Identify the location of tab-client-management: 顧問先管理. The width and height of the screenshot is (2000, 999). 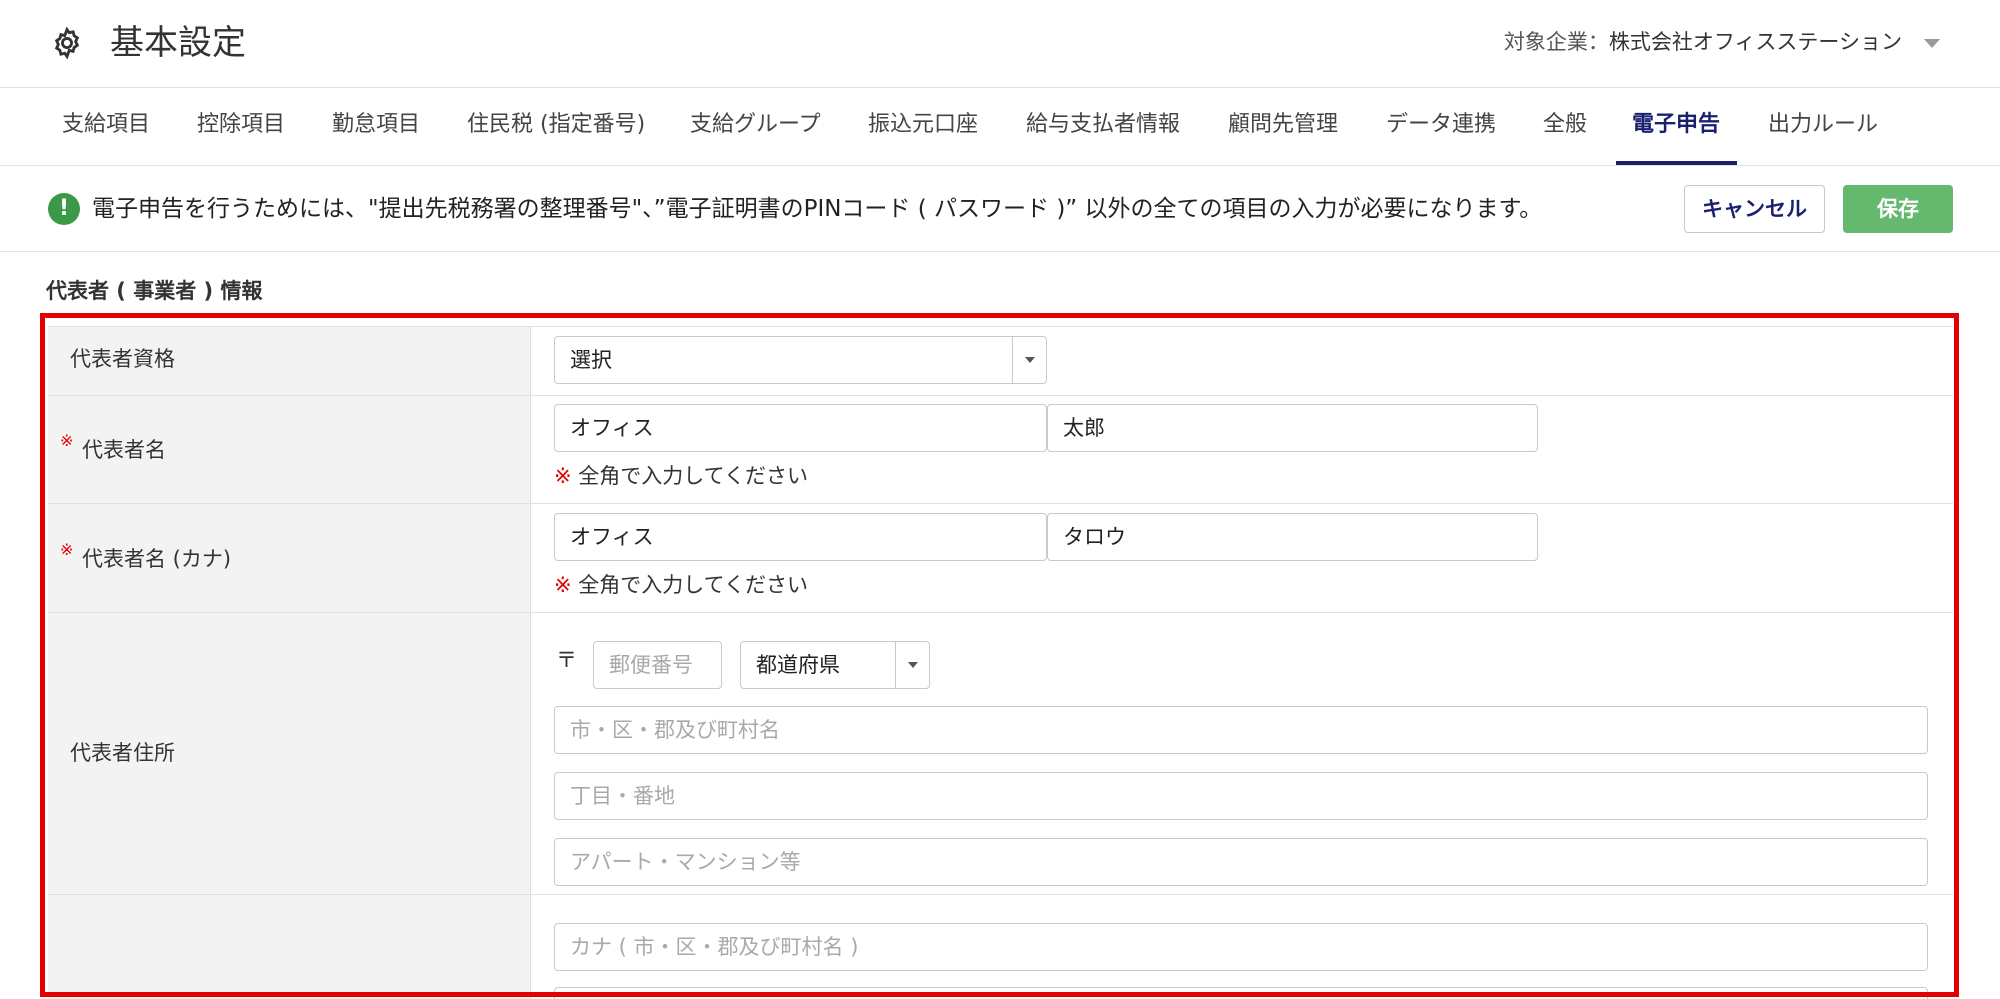
(1283, 127).